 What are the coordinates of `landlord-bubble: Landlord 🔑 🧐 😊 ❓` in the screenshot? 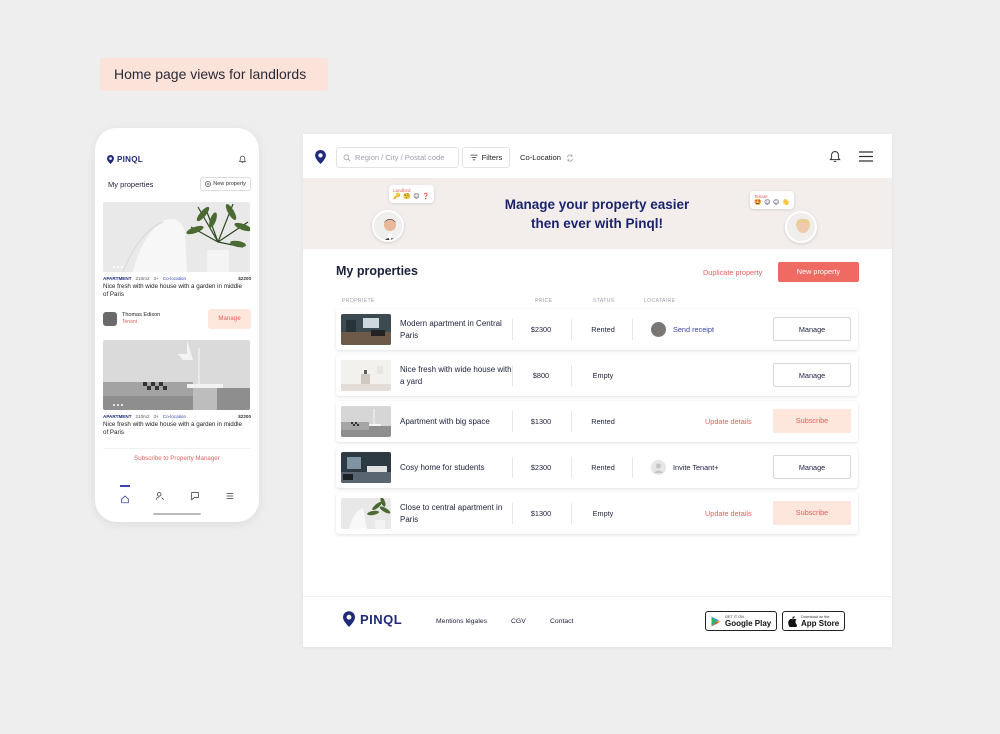 It's located at (412, 194).